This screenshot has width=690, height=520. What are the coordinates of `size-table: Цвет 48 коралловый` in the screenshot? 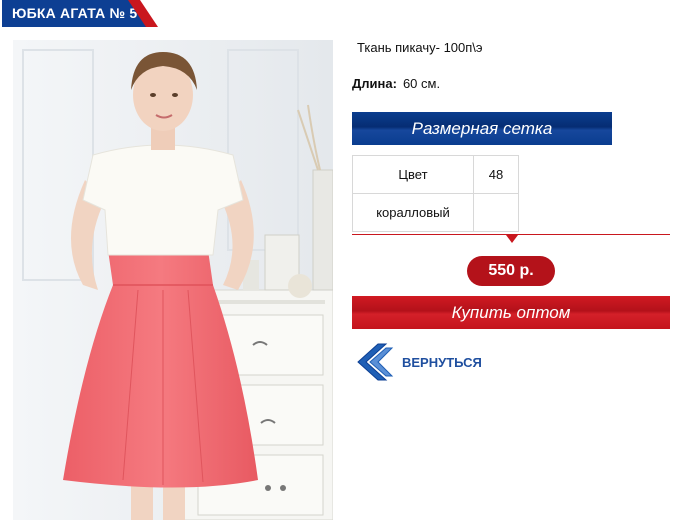 It's located at (435, 193).